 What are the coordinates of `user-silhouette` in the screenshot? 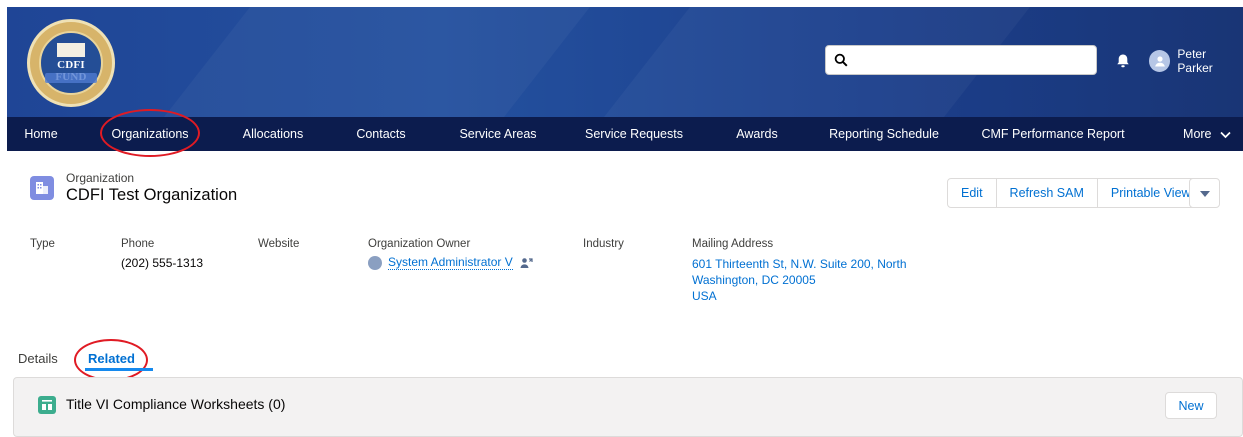 It's located at (1159, 61).